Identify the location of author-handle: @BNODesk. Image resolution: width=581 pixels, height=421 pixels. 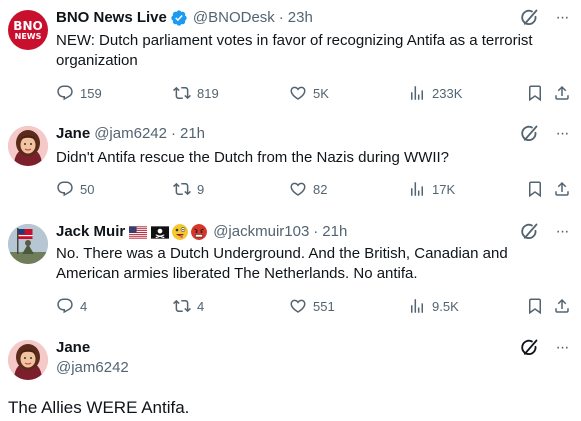
(234, 18).